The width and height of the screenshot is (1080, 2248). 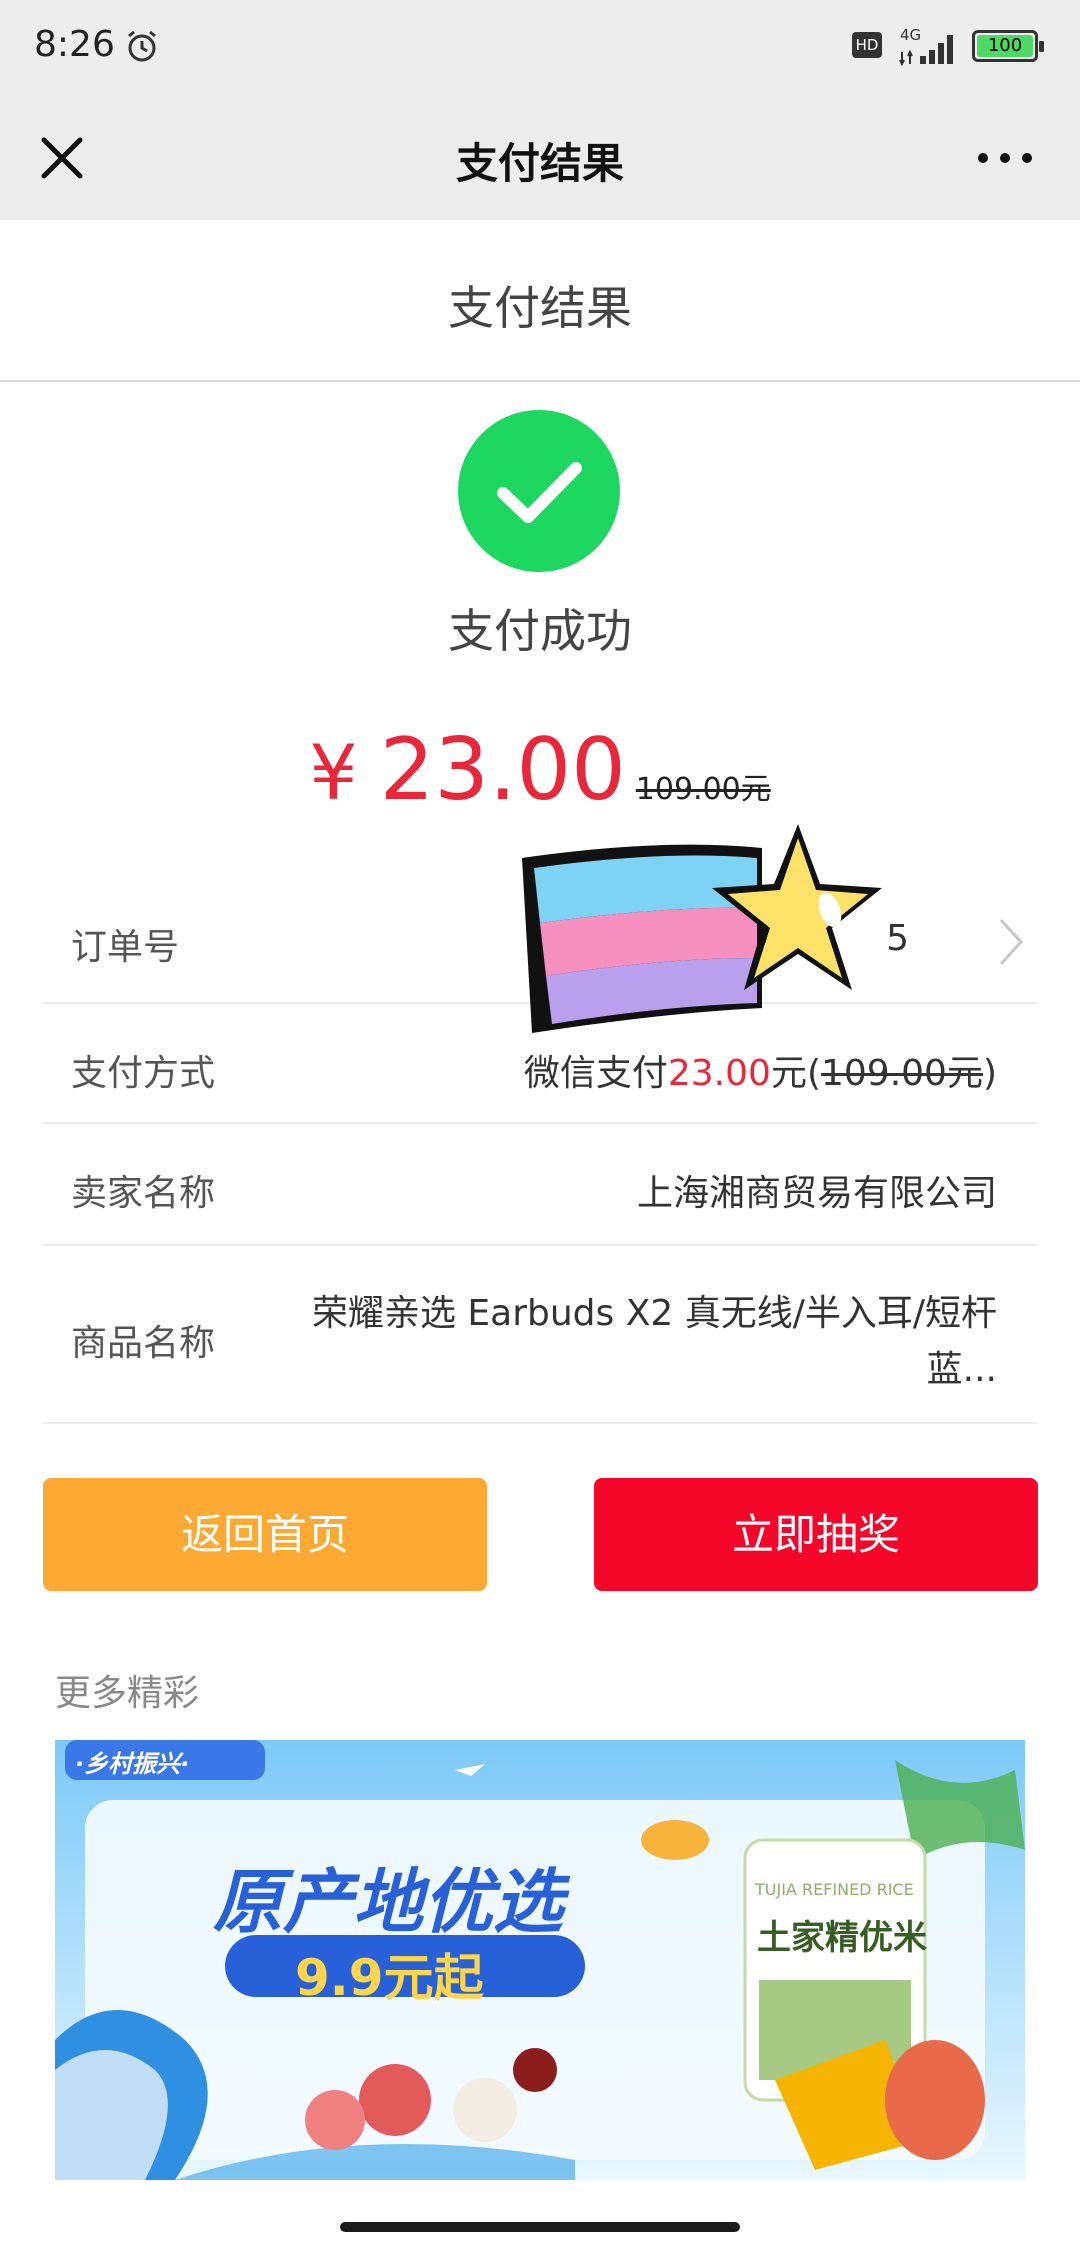 I want to click on signal-icon: 4G, so click(x=929, y=46).